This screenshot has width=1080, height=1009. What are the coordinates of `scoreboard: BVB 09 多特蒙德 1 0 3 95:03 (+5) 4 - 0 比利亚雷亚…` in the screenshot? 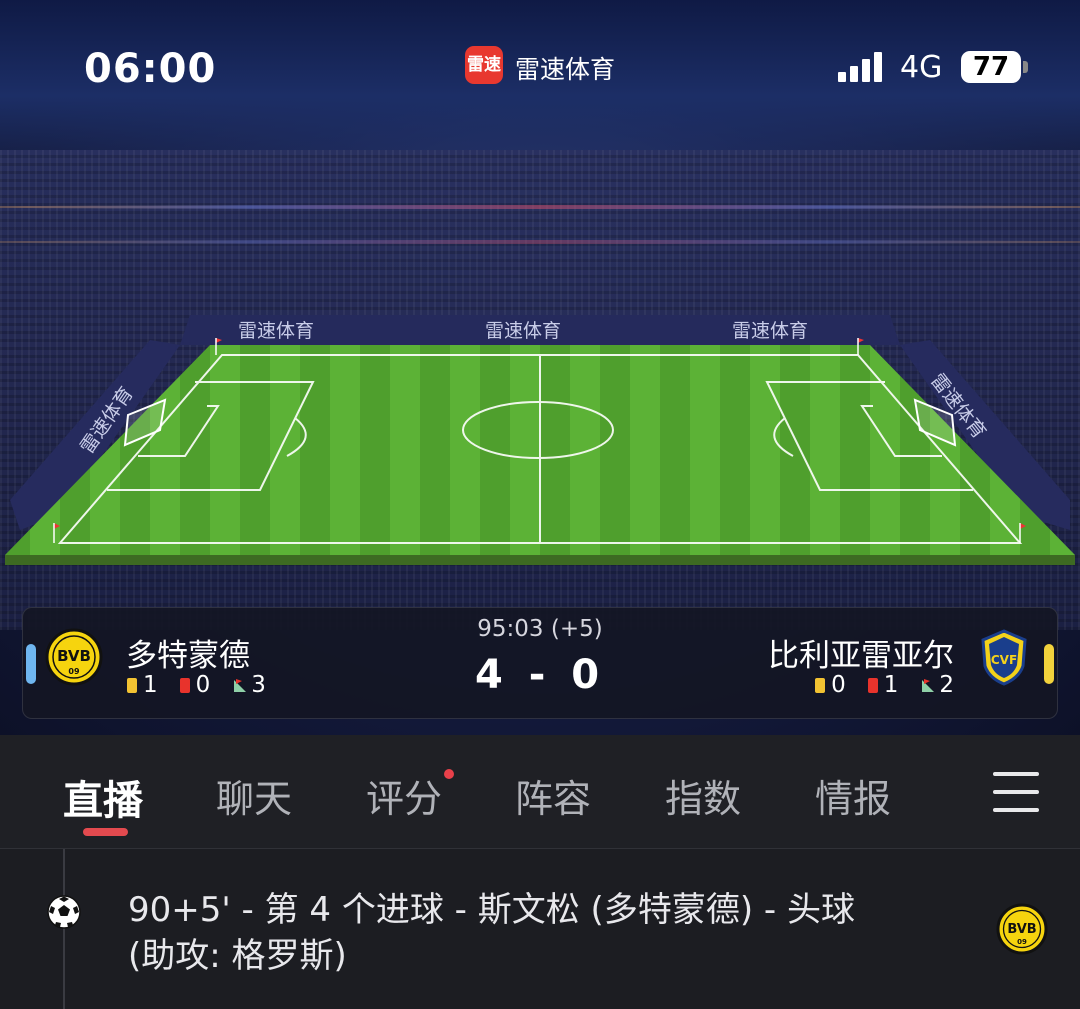 It's located at (540, 663).